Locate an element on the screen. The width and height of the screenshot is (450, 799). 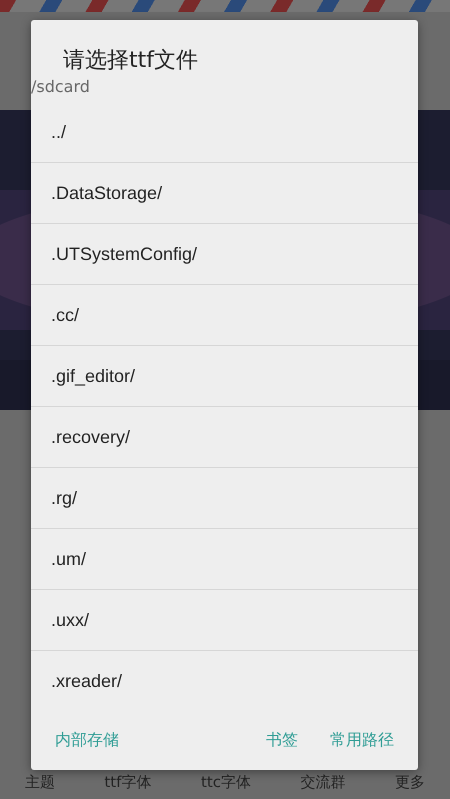
dialog-title: 请选择ttf文件 is located at coordinates (131, 61).